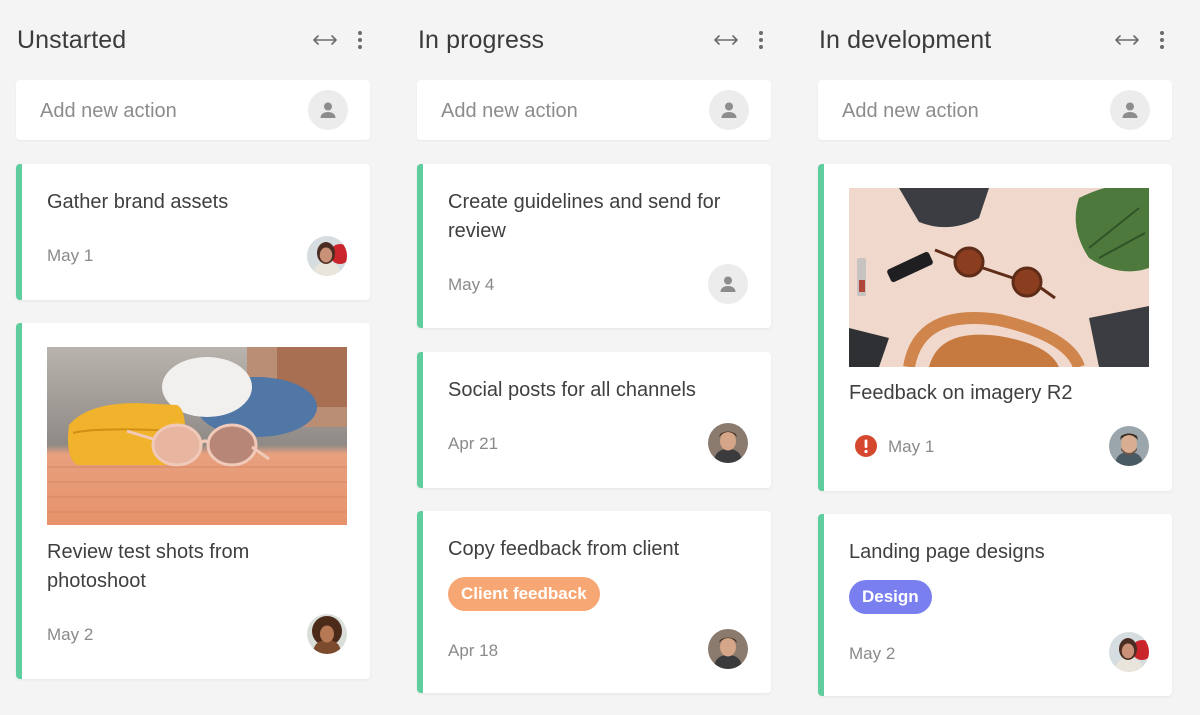  Describe the element at coordinates (481, 40) in the screenshot. I see `column-title: In progress` at that location.